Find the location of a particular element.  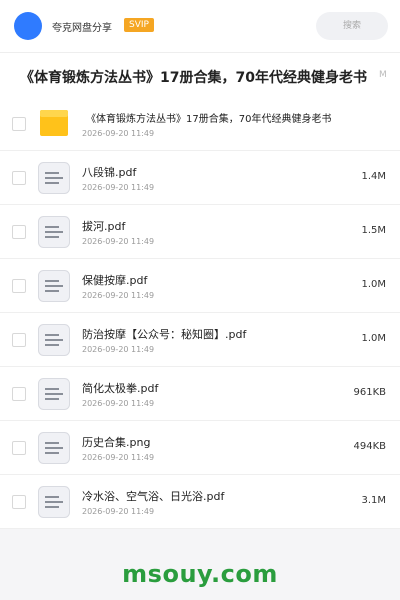

file-name: 拔河.pdf is located at coordinates (104, 226).